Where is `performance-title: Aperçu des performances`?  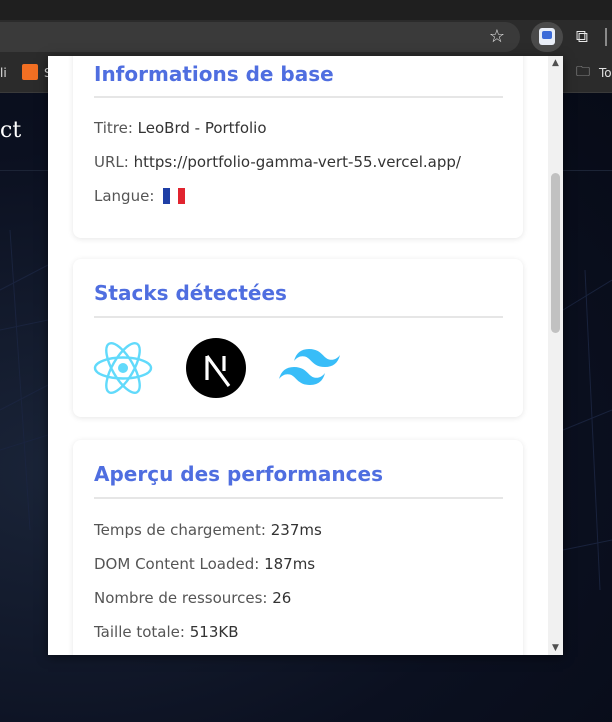 performance-title: Aperçu des performances is located at coordinates (238, 474).